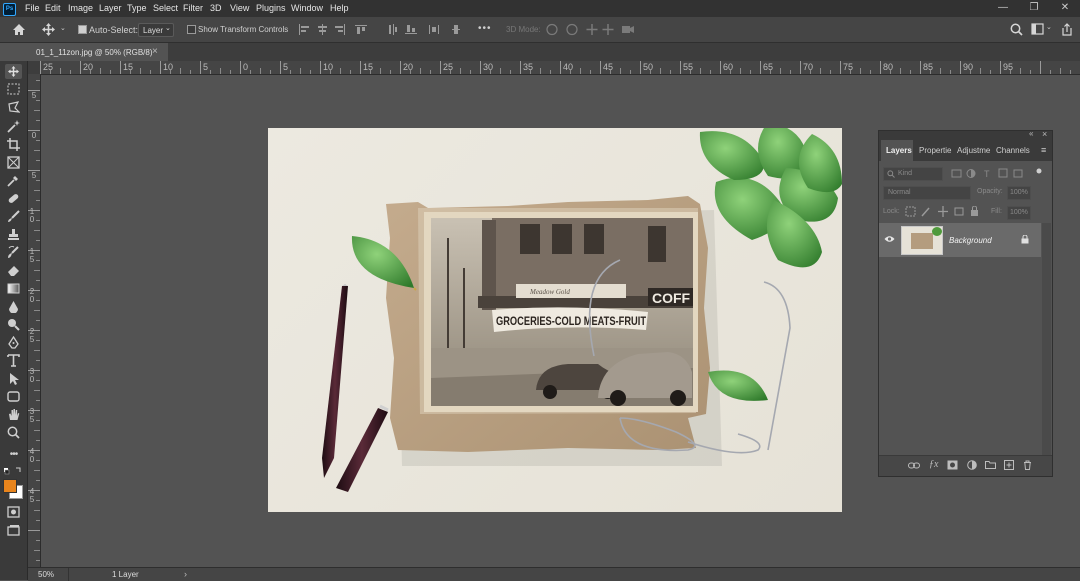 Image resolution: width=1080 pixels, height=581 pixels. Describe the element at coordinates (110, 8) in the screenshot. I see `menu-layer: Layer` at that location.